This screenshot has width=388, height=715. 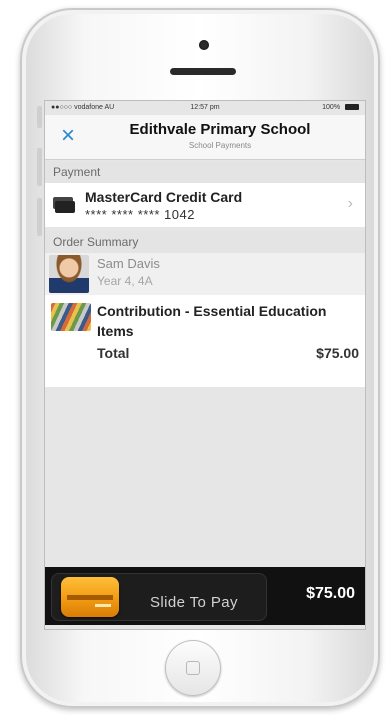 I want to click on slide-to-pay-label: Slide To Pay, so click(x=194, y=602).